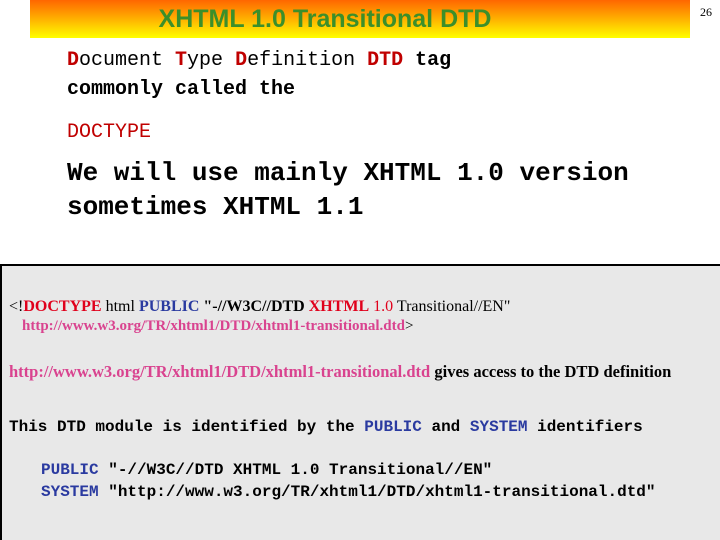 This screenshot has height=540, width=720. Describe the element at coordinates (706, 12) in the screenshot. I see `page-number: 26` at that location.